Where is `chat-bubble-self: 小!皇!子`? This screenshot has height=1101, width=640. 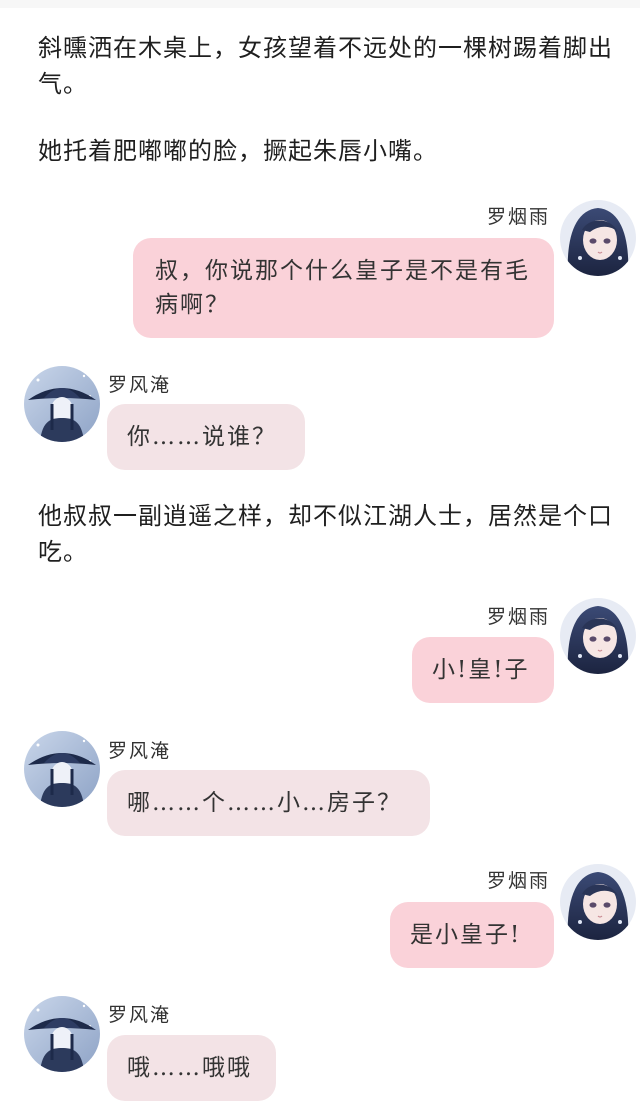 chat-bubble-self: 小!皇!子 is located at coordinates (483, 670).